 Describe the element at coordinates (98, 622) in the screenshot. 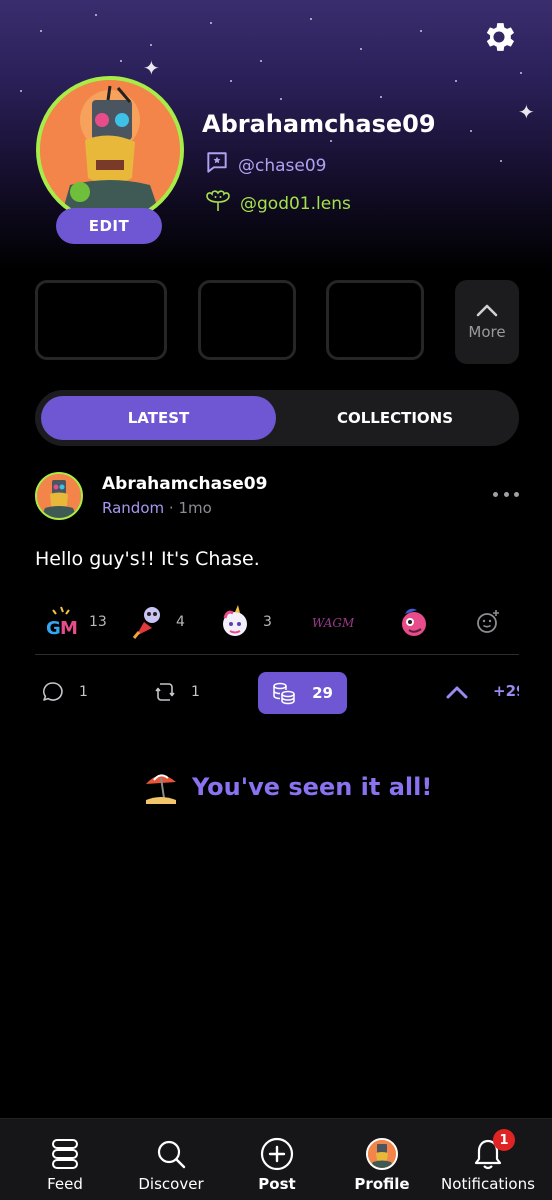

I see `reaction-count: 13` at that location.